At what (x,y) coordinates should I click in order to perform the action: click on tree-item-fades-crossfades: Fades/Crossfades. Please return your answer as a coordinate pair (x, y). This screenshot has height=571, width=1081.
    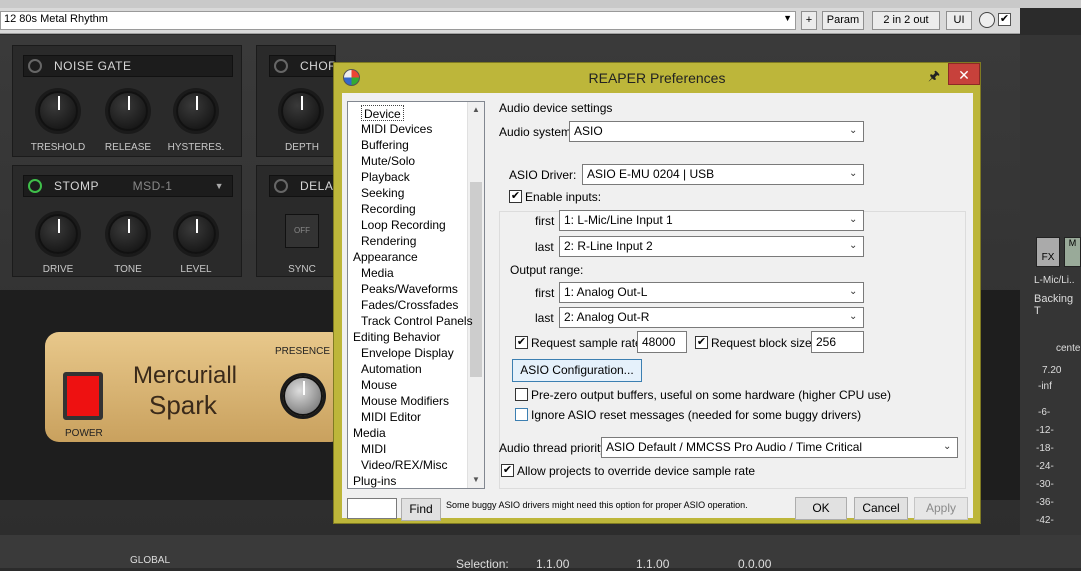
    Looking at the image, I should click on (409, 305).